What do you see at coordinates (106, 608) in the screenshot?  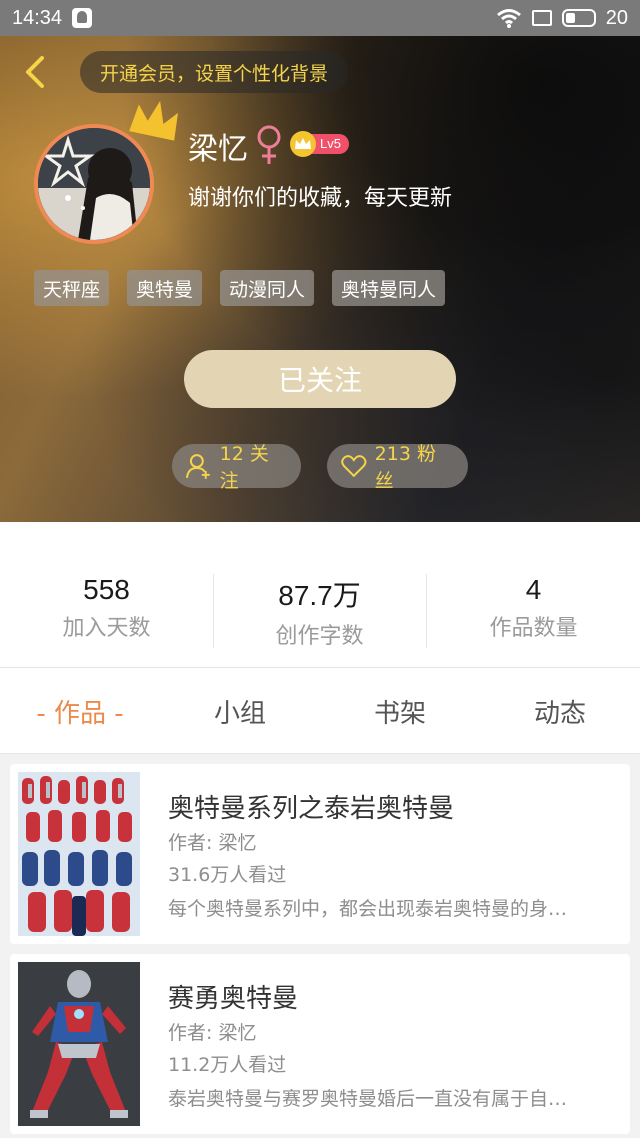 I see `stat-join-days: 558 加入天数` at bounding box center [106, 608].